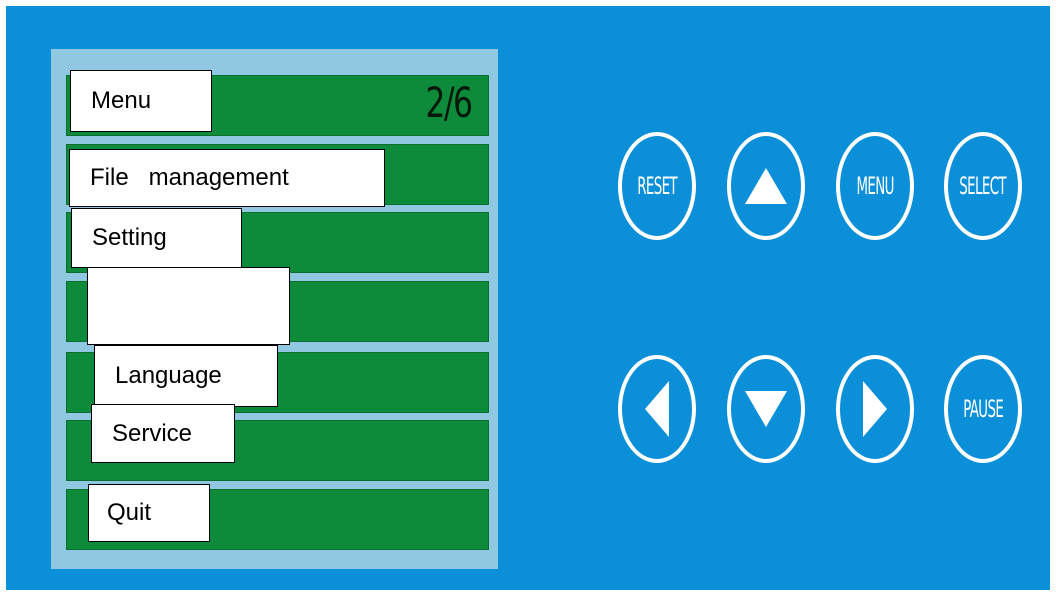 This screenshot has height=596, width=1056. What do you see at coordinates (449, 102) in the screenshot?
I see `page-indicator: 2/6` at bounding box center [449, 102].